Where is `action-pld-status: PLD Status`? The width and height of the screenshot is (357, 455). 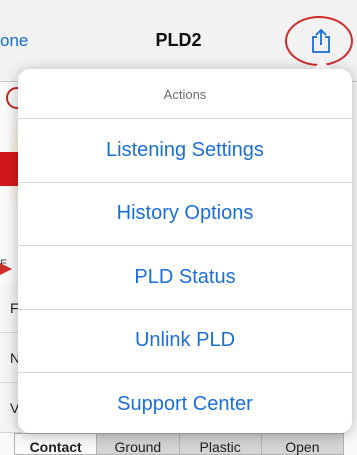 action-pld-status: PLD Status is located at coordinates (185, 278).